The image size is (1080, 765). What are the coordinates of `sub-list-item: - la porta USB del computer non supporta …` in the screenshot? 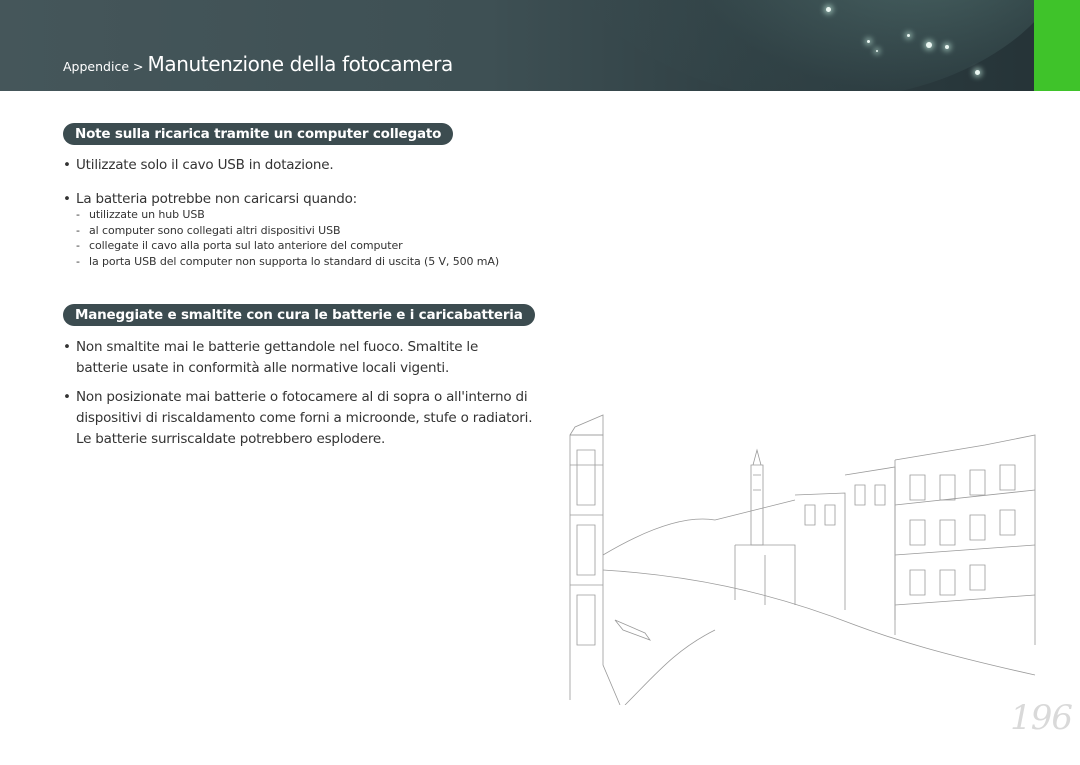 It's located at (287, 262).